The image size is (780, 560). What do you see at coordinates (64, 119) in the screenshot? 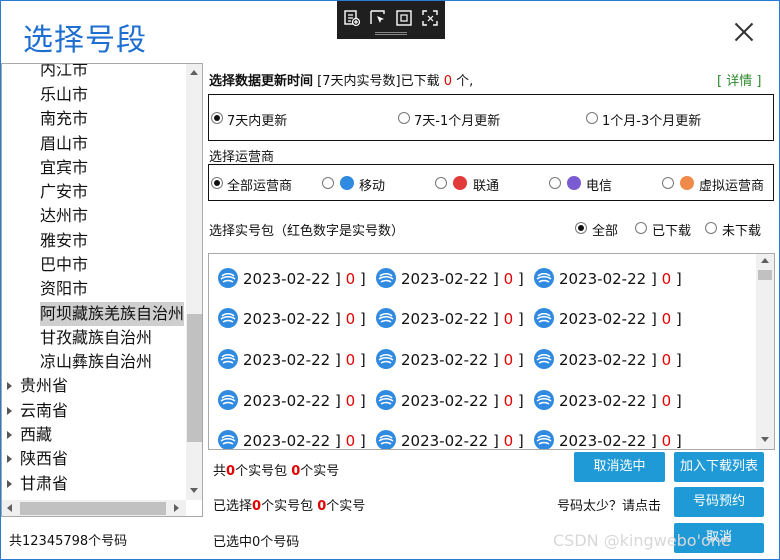
I see `tree-item-city: 南充市` at bounding box center [64, 119].